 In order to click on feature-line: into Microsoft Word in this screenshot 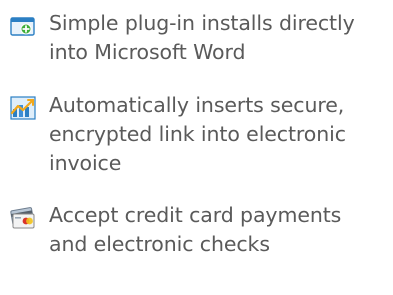, I will do `click(147, 52)`.